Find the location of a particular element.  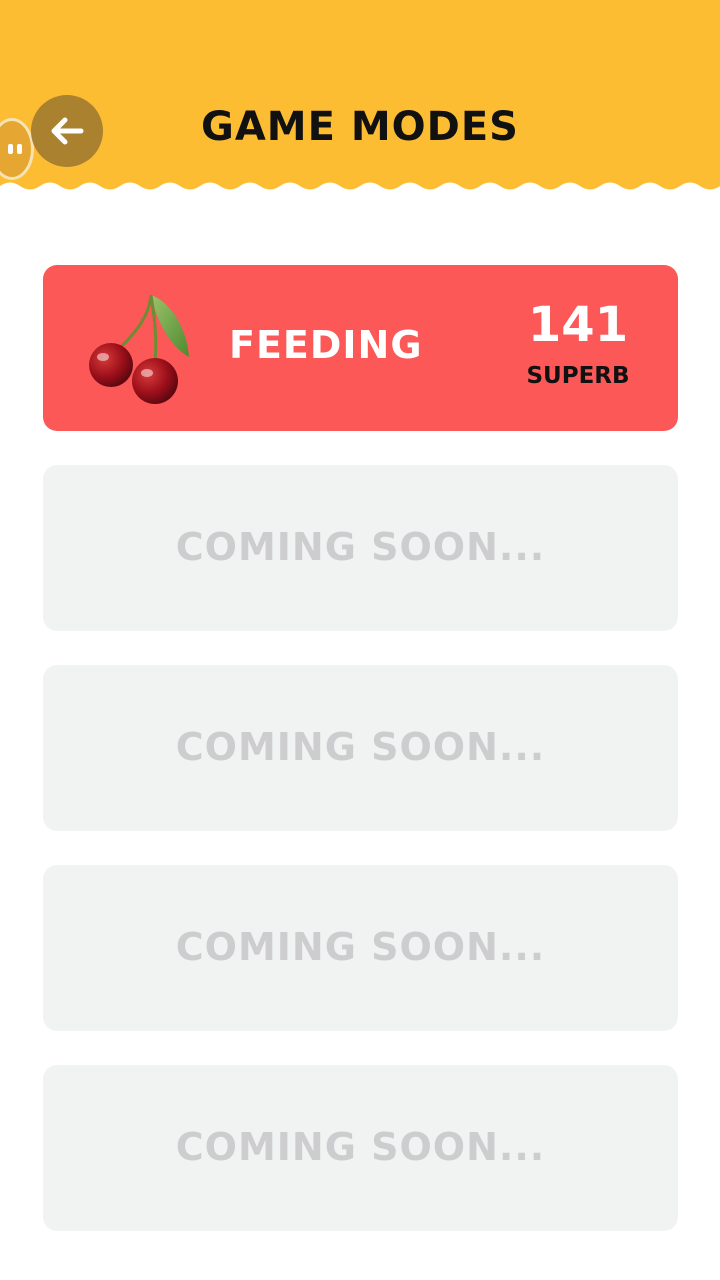

page-title: GAME MODES is located at coordinates (360, 127).